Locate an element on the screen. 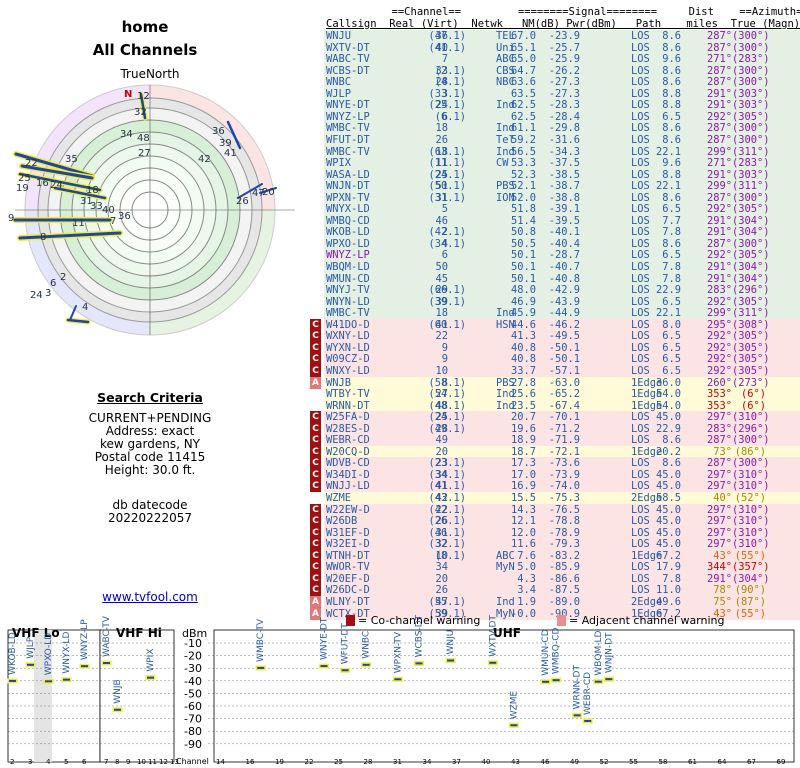 The image size is (800, 768). table-row: WKOB-LD 2 (42.1) 50.8 -40.1 LOS 7.8 291° (304°) is located at coordinates (562, 232).